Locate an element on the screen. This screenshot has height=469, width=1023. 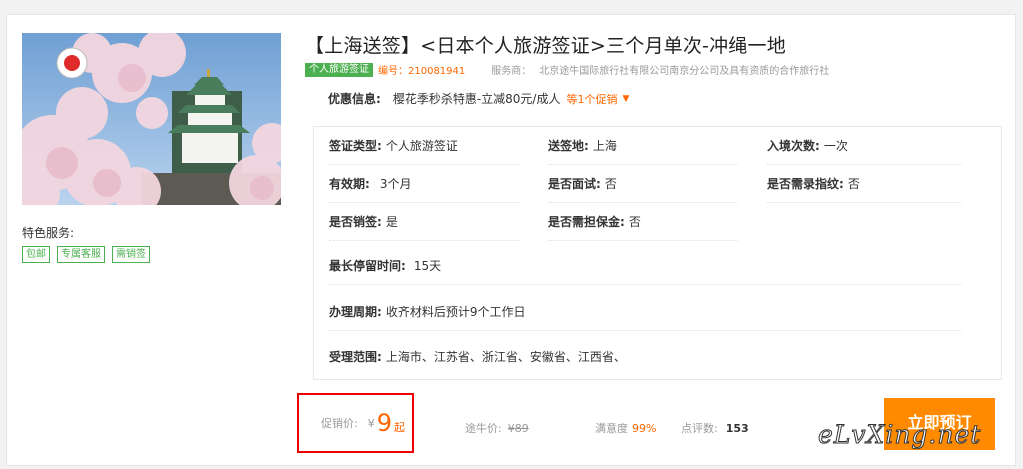
promo-price-box: 促销价: ¥ 9 起 is located at coordinates (355, 423).